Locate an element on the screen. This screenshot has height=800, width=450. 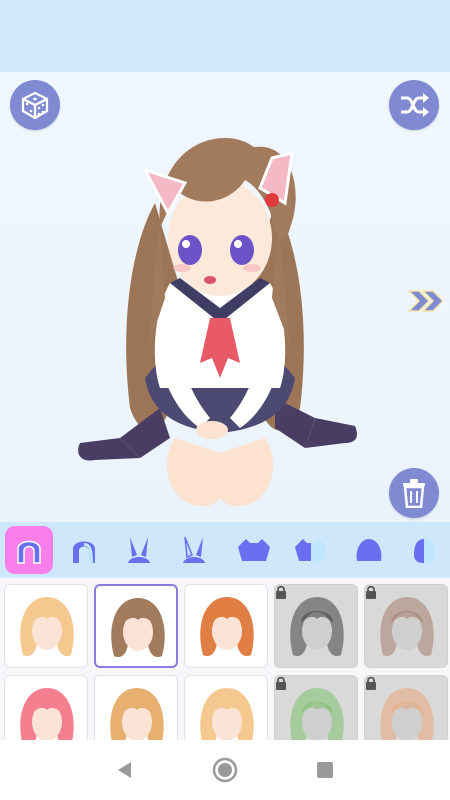
home-circle-icon is located at coordinates (225, 770).